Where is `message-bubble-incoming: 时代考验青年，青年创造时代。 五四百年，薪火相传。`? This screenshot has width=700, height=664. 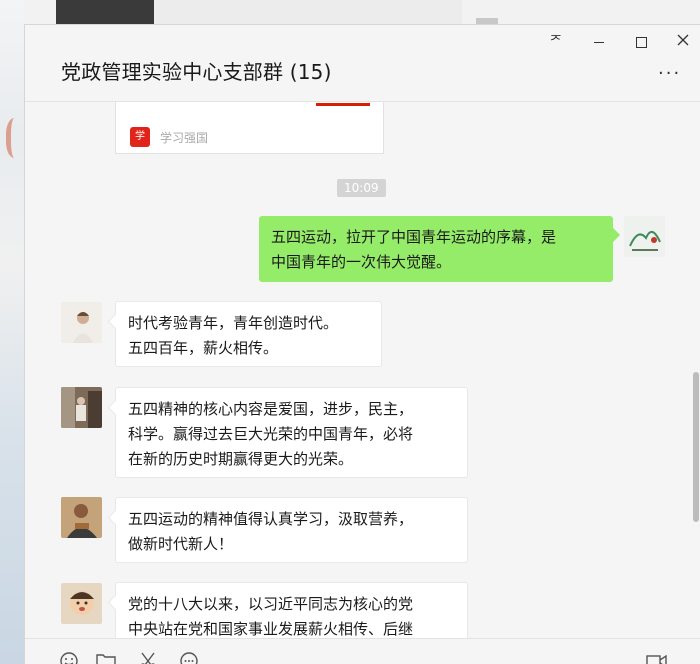 message-bubble-incoming: 时代考验青年，青年创造时代。 五四百年，薪火相传。 is located at coordinates (248, 334).